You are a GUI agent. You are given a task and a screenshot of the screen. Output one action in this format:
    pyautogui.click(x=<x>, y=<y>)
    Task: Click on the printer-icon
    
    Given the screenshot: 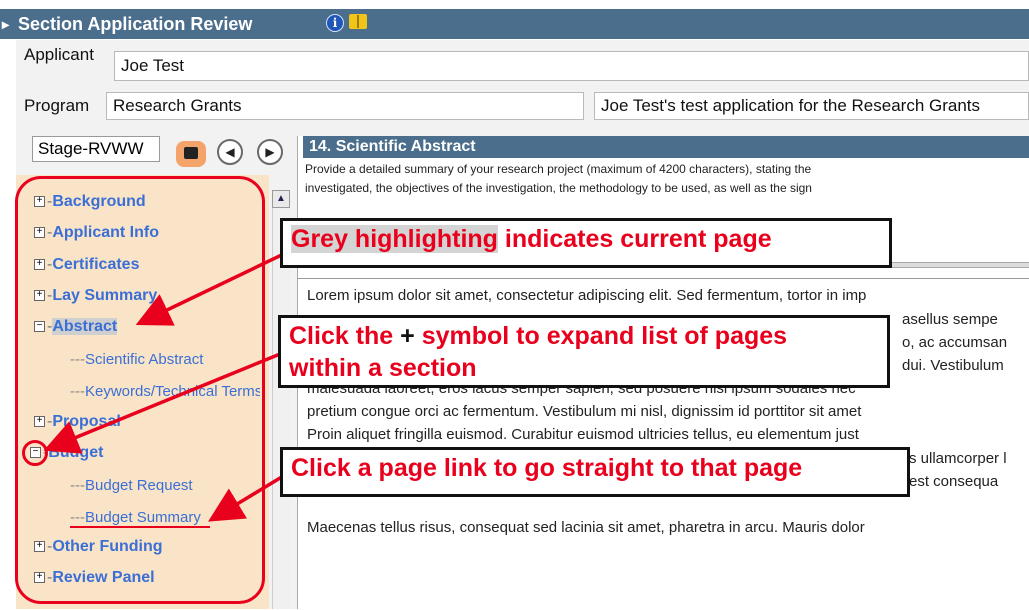 What is the action you would take?
    pyautogui.click(x=191, y=153)
    